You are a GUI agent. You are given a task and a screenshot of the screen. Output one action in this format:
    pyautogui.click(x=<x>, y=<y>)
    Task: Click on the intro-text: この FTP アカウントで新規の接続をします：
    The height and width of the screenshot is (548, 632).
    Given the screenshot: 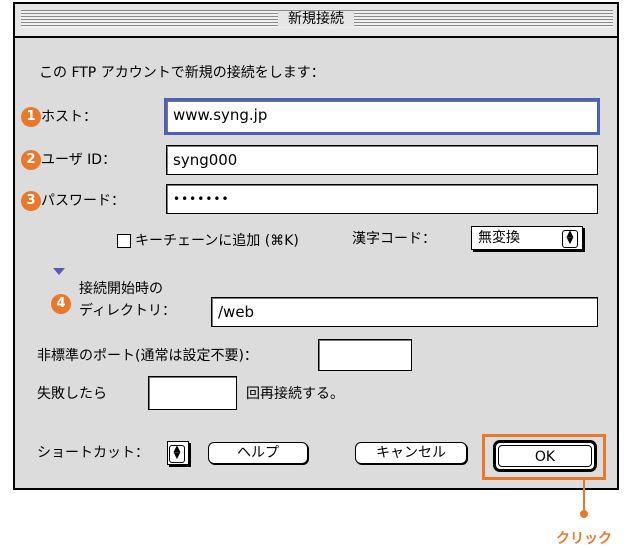 What is the action you would take?
    pyautogui.click(x=182, y=73)
    